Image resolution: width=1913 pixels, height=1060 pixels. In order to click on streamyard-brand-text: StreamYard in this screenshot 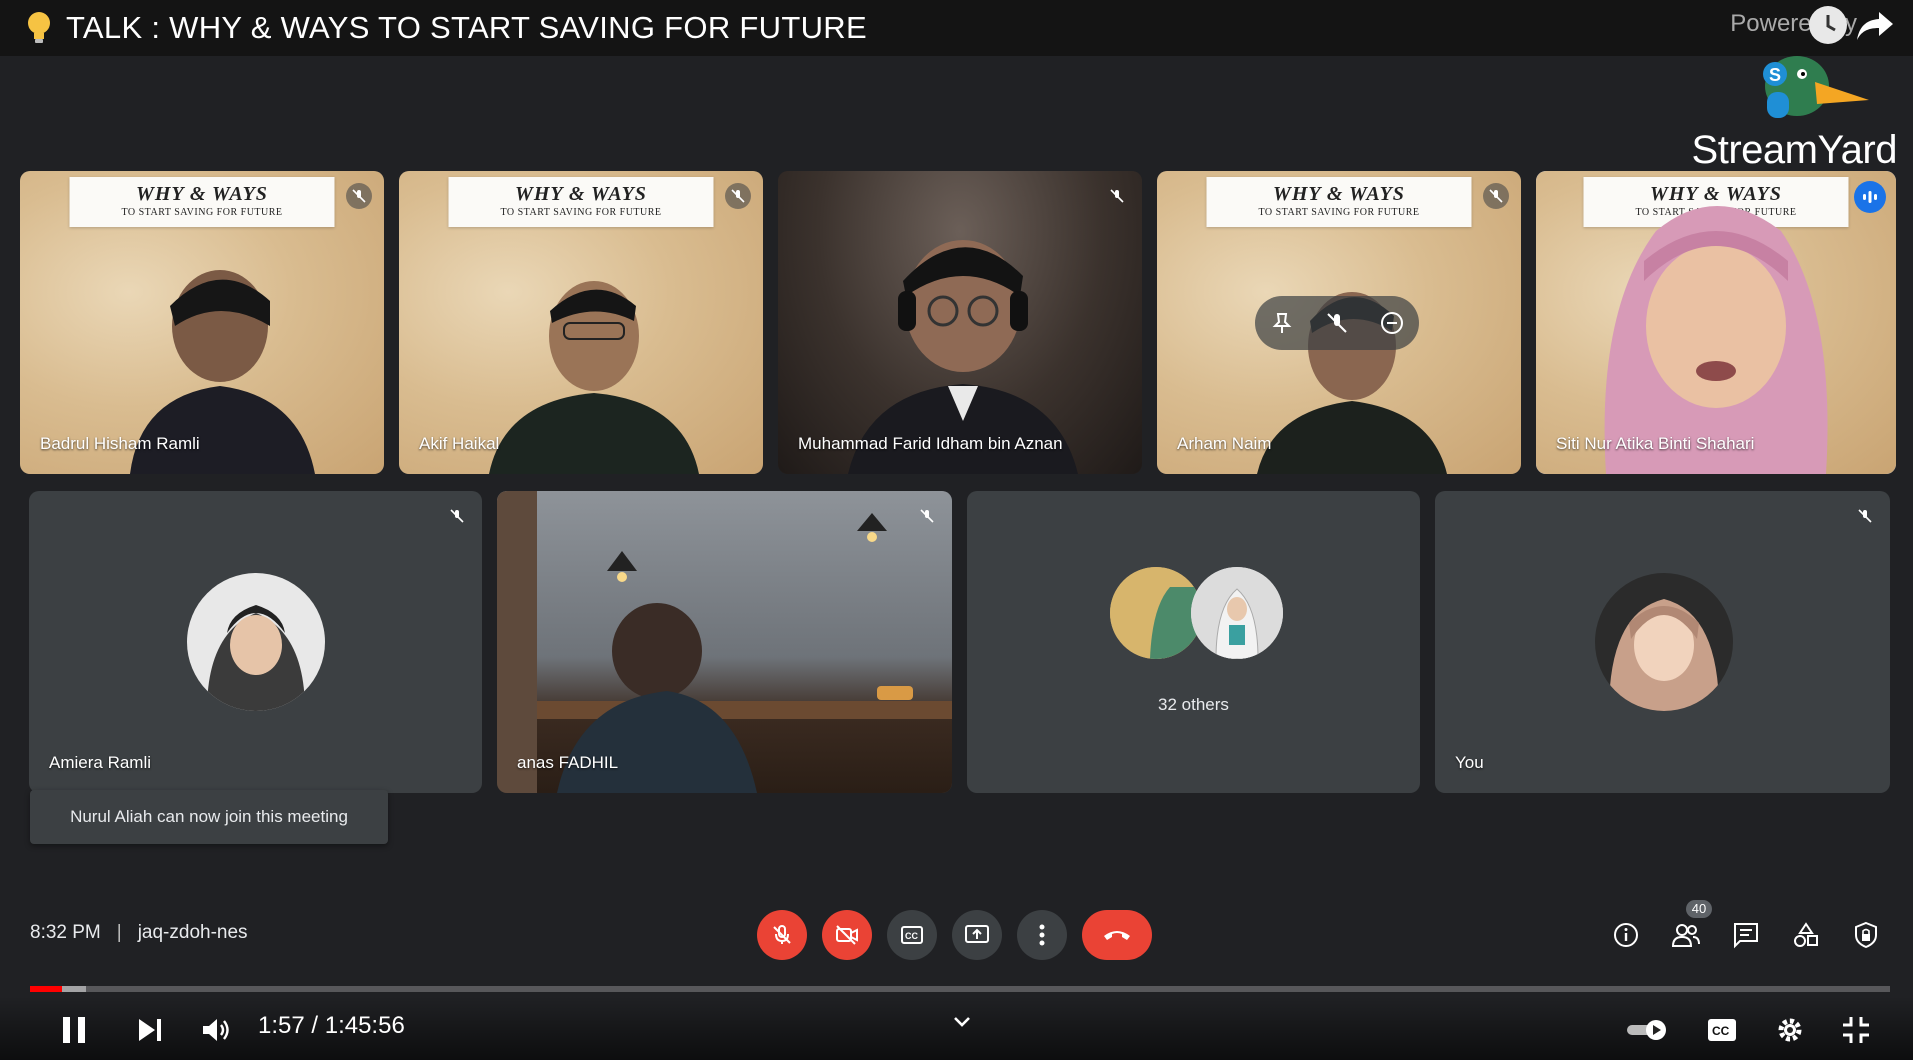, I will do `click(1794, 150)`.